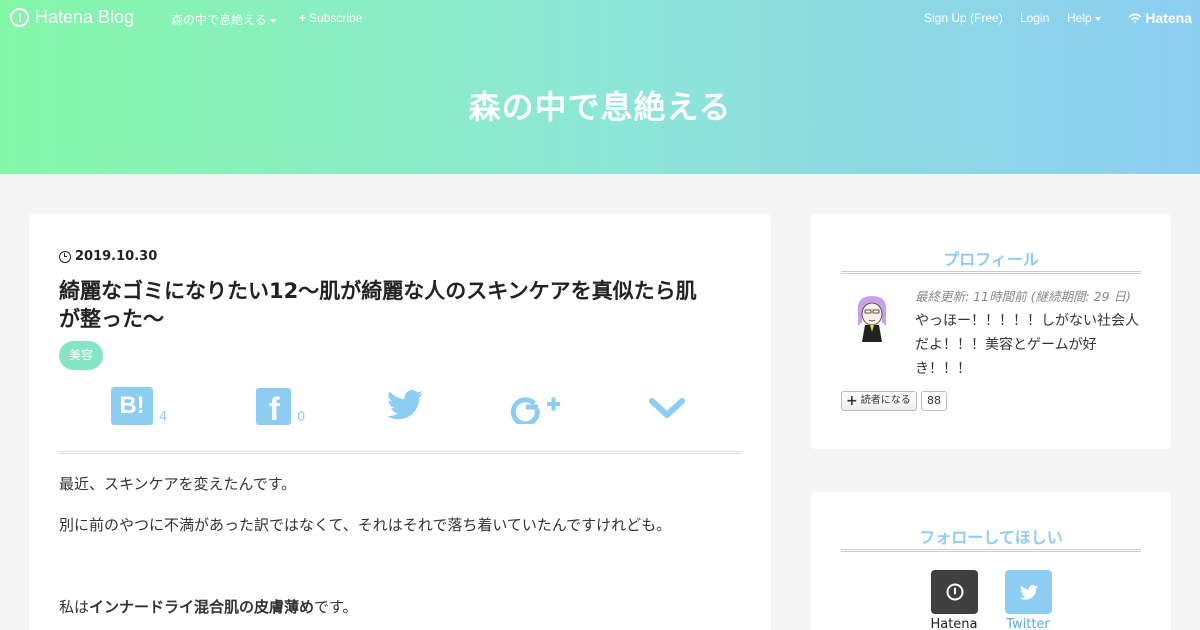 The width and height of the screenshot is (1200, 630). I want to click on twitter-follow-button, so click(1028, 592).